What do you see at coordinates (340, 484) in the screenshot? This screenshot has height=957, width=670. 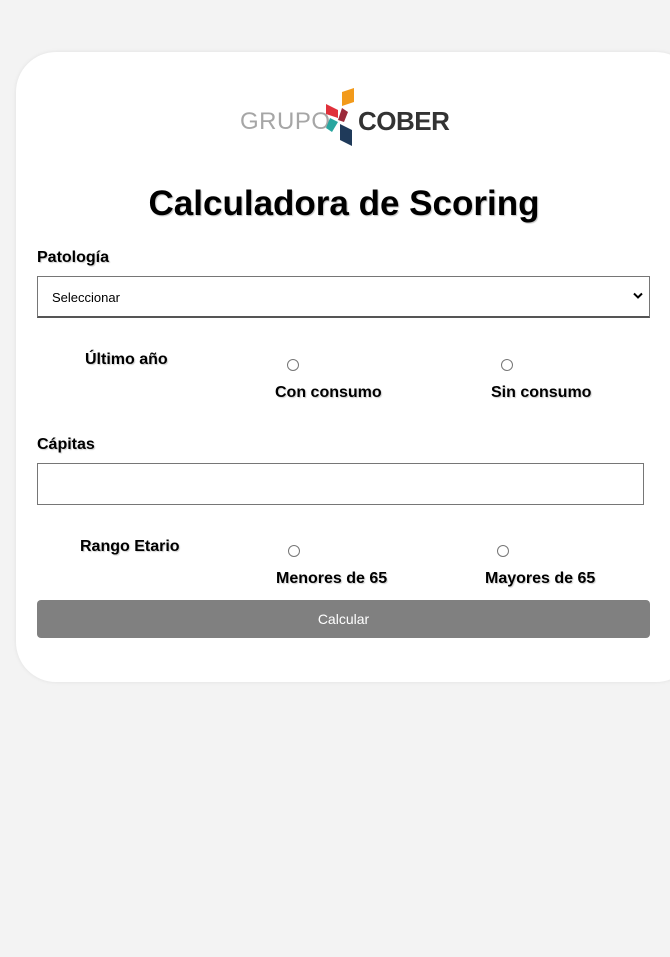 I see `capitas-input` at bounding box center [340, 484].